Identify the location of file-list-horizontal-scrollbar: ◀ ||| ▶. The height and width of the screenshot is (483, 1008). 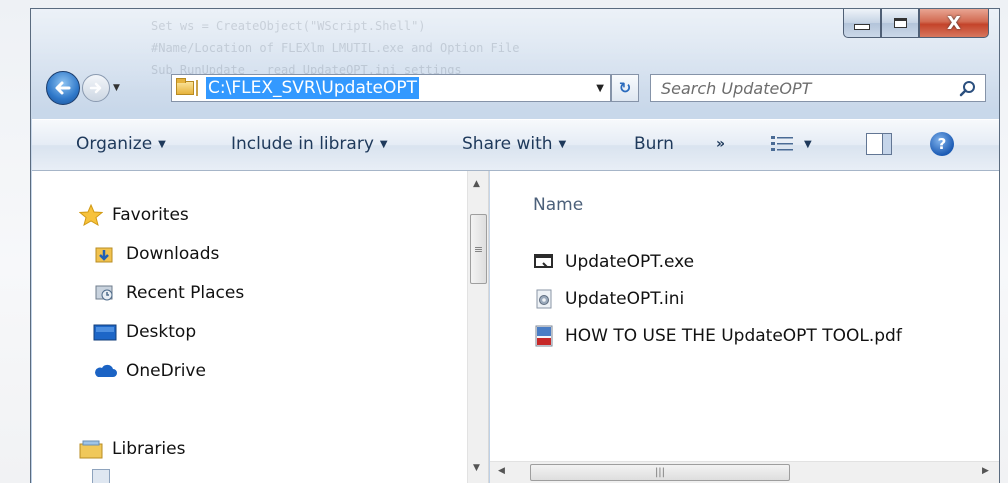
(744, 472).